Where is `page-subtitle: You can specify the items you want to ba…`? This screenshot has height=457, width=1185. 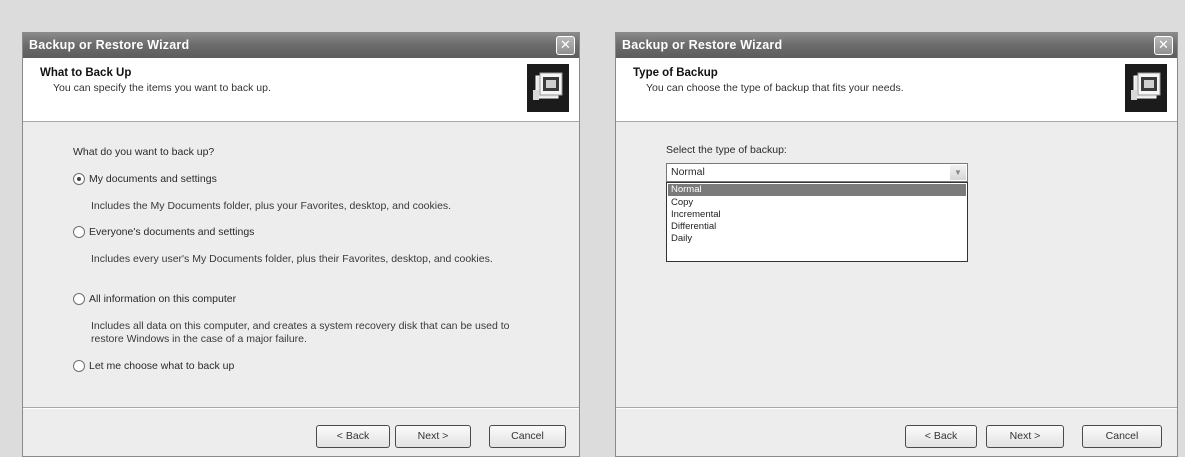
page-subtitle: You can specify the items you want to ba… is located at coordinates (162, 88).